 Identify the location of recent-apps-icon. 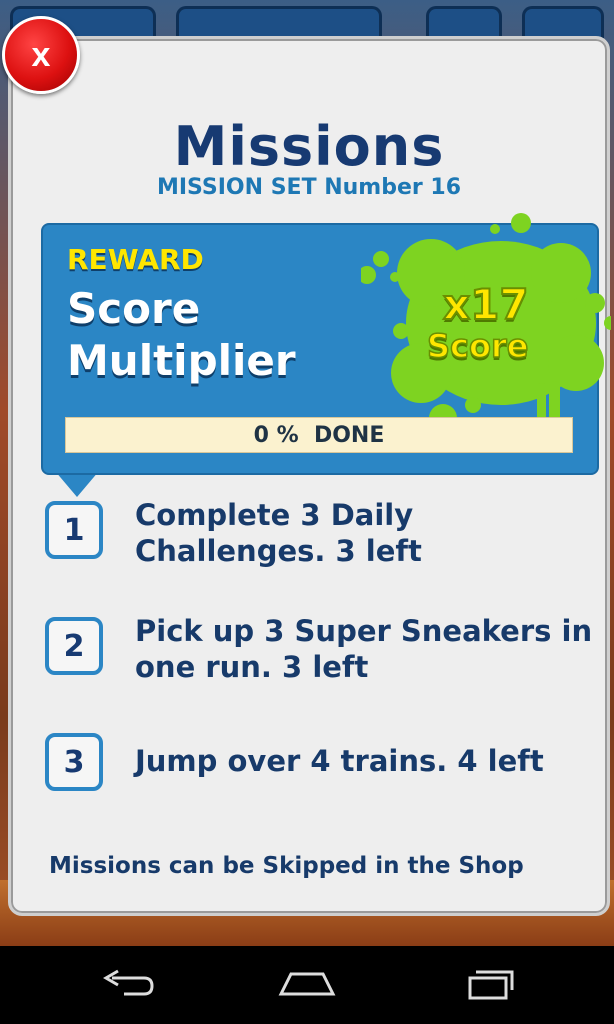
(488, 985).